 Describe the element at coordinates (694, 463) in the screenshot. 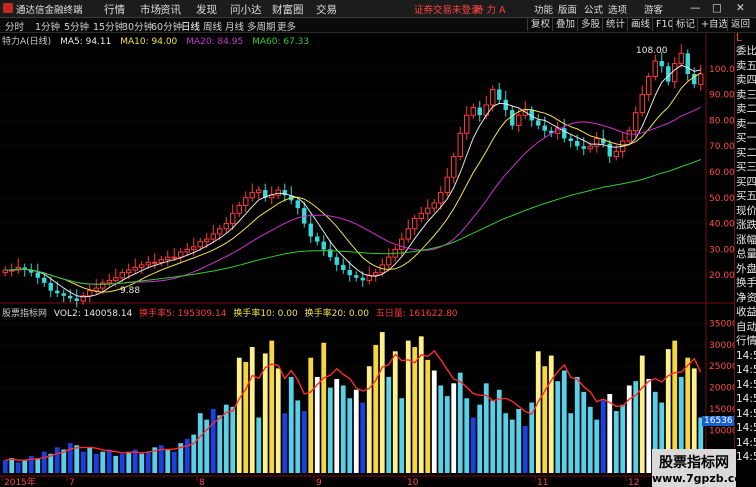

I see `watermark-title: 股票指标网` at that location.